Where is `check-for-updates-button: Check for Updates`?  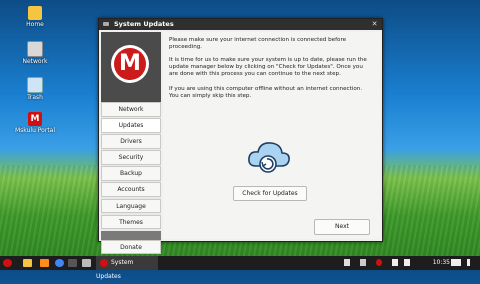
check-for-updates-button: Check for Updates is located at coordinates (270, 193).